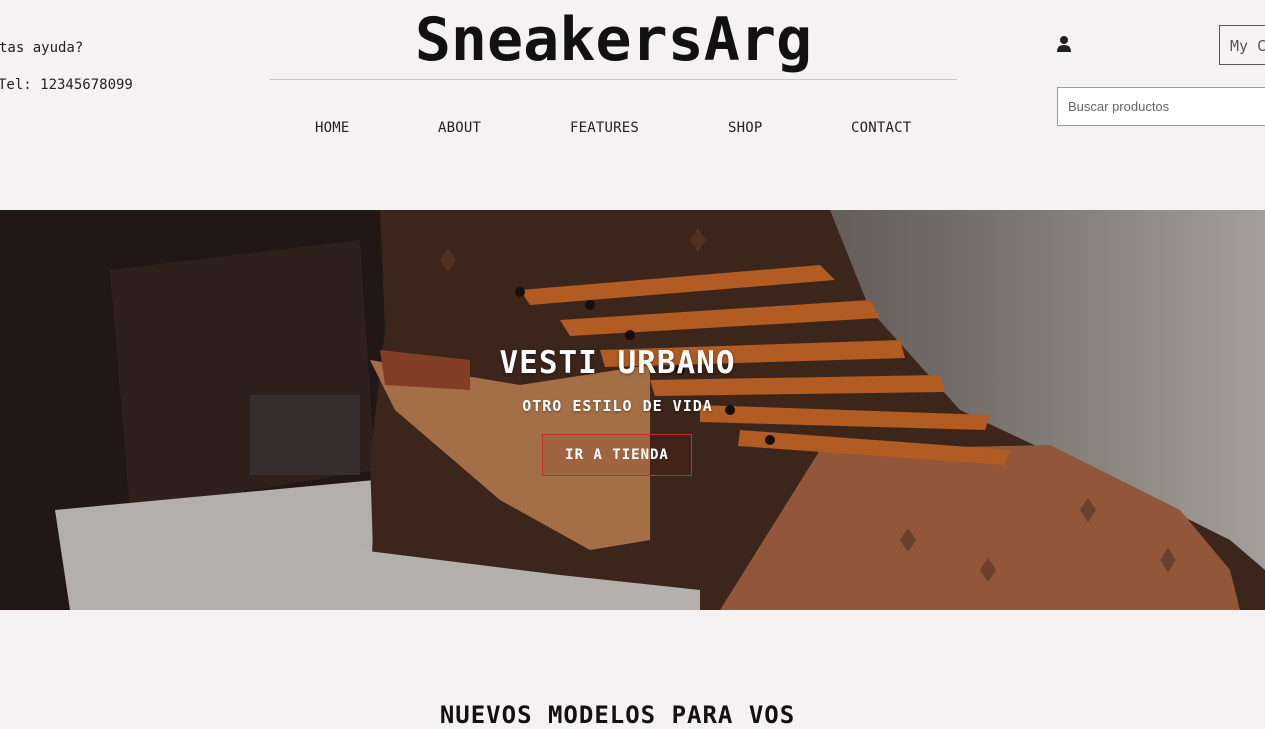 The height and width of the screenshot is (729, 1265). I want to click on nav-home: HOME, so click(332, 128).